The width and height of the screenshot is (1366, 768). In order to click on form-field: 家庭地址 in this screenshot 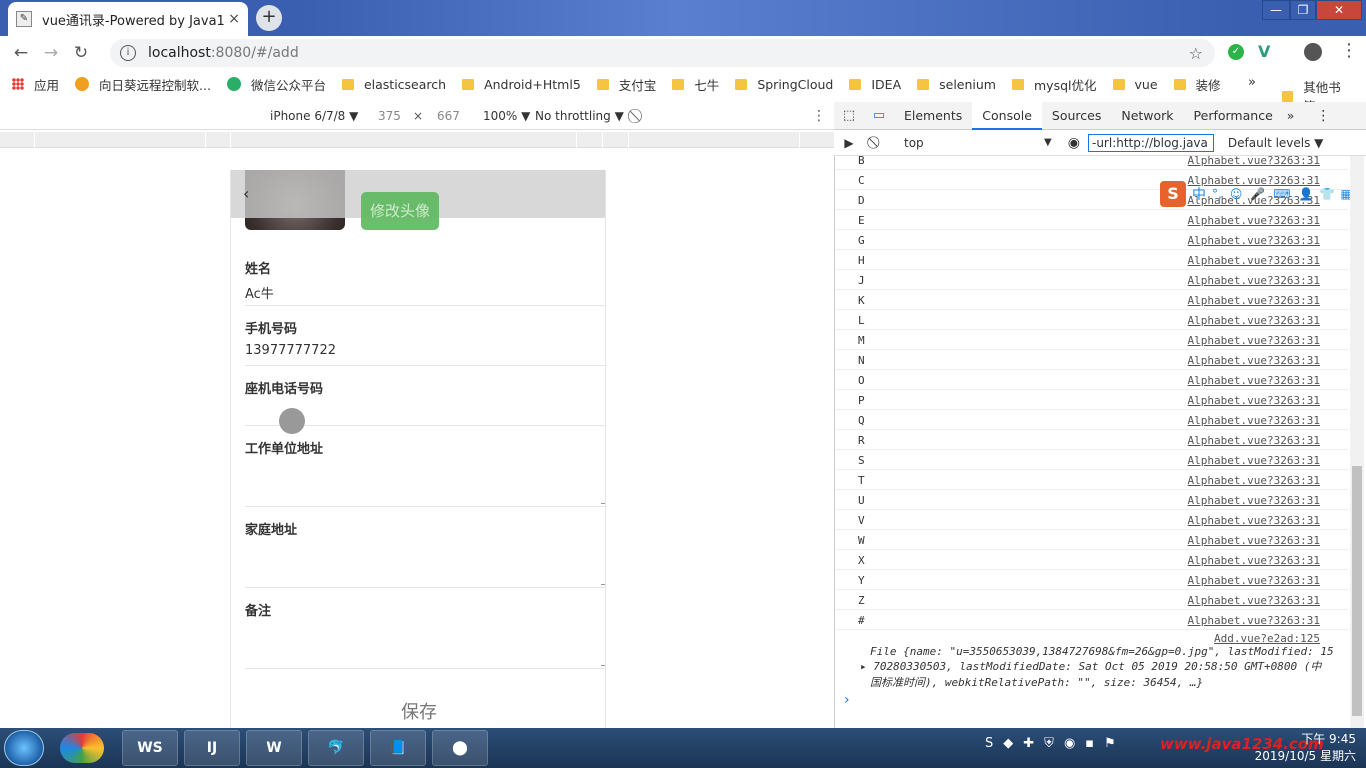, I will do `click(425, 547)`.